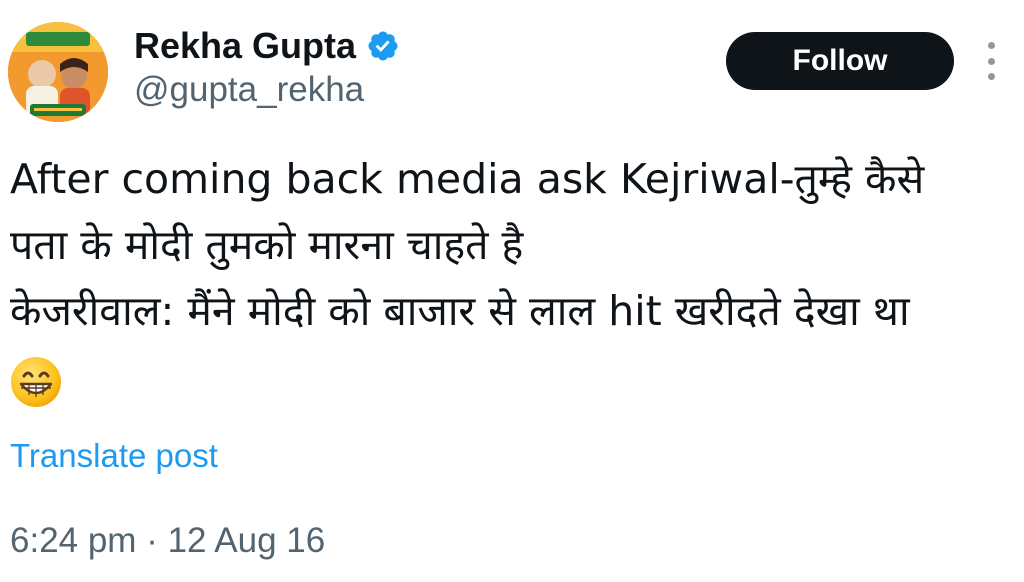  What do you see at coordinates (840, 61) in the screenshot?
I see `follow-button: Follow` at bounding box center [840, 61].